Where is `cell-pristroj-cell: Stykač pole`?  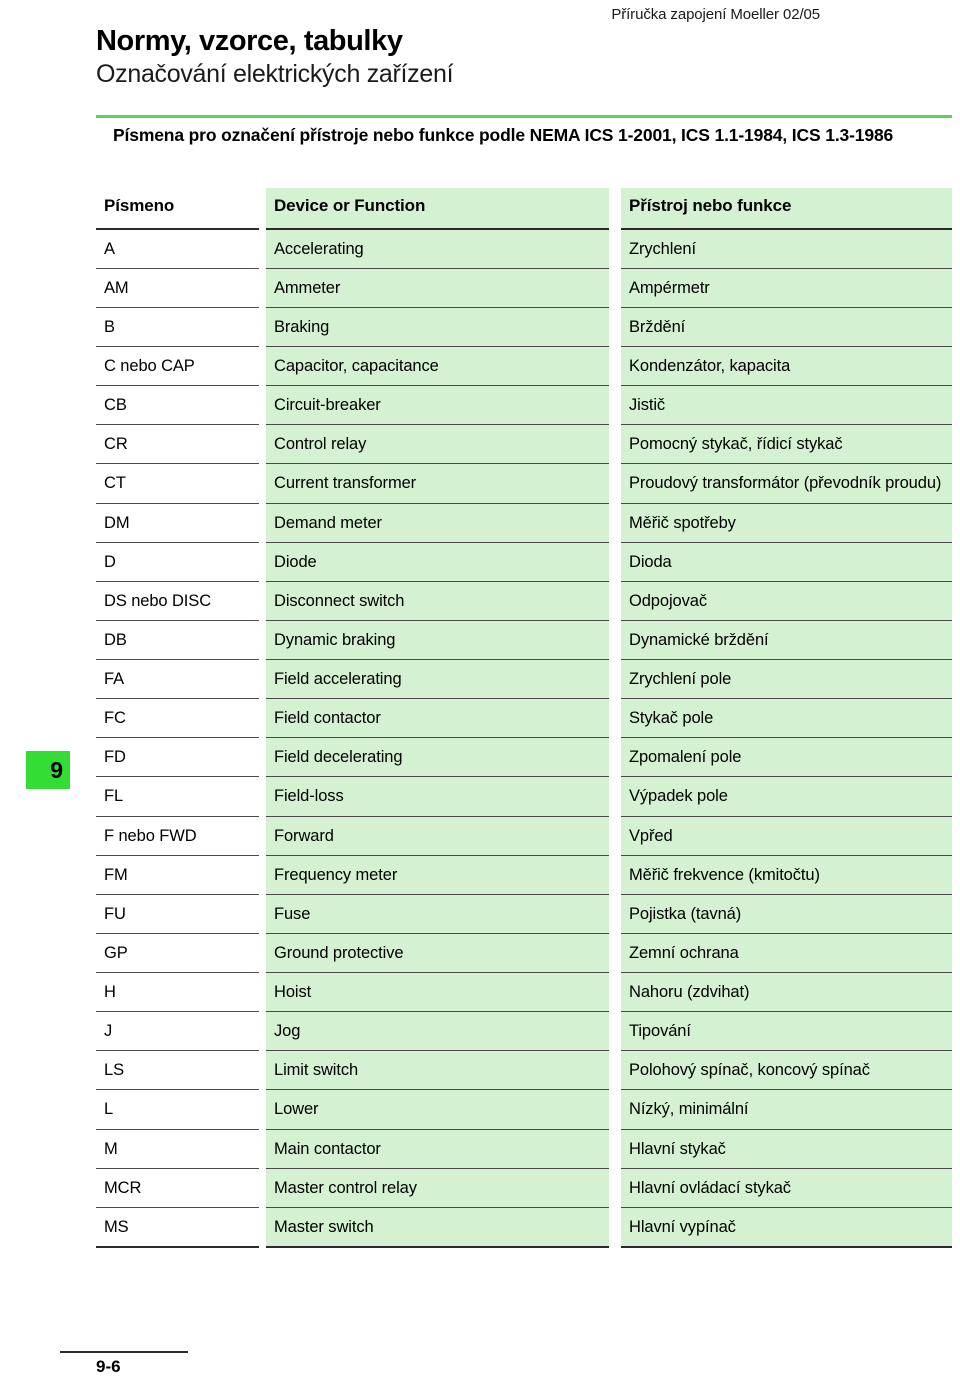
cell-pristroj-cell: Stykač pole is located at coordinates (786, 718).